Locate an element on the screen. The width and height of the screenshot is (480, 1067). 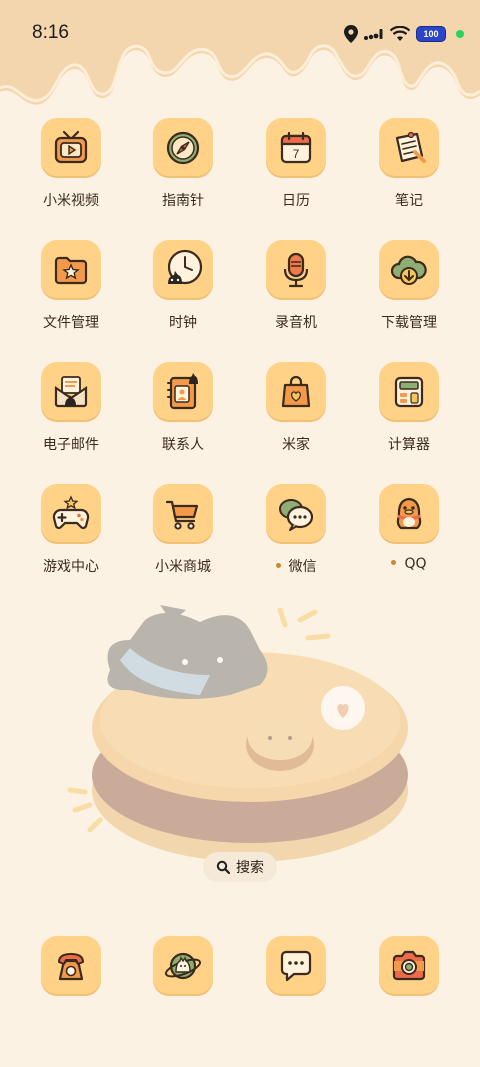
app-mi-store: 小米商城 is located at coordinates (183, 530).